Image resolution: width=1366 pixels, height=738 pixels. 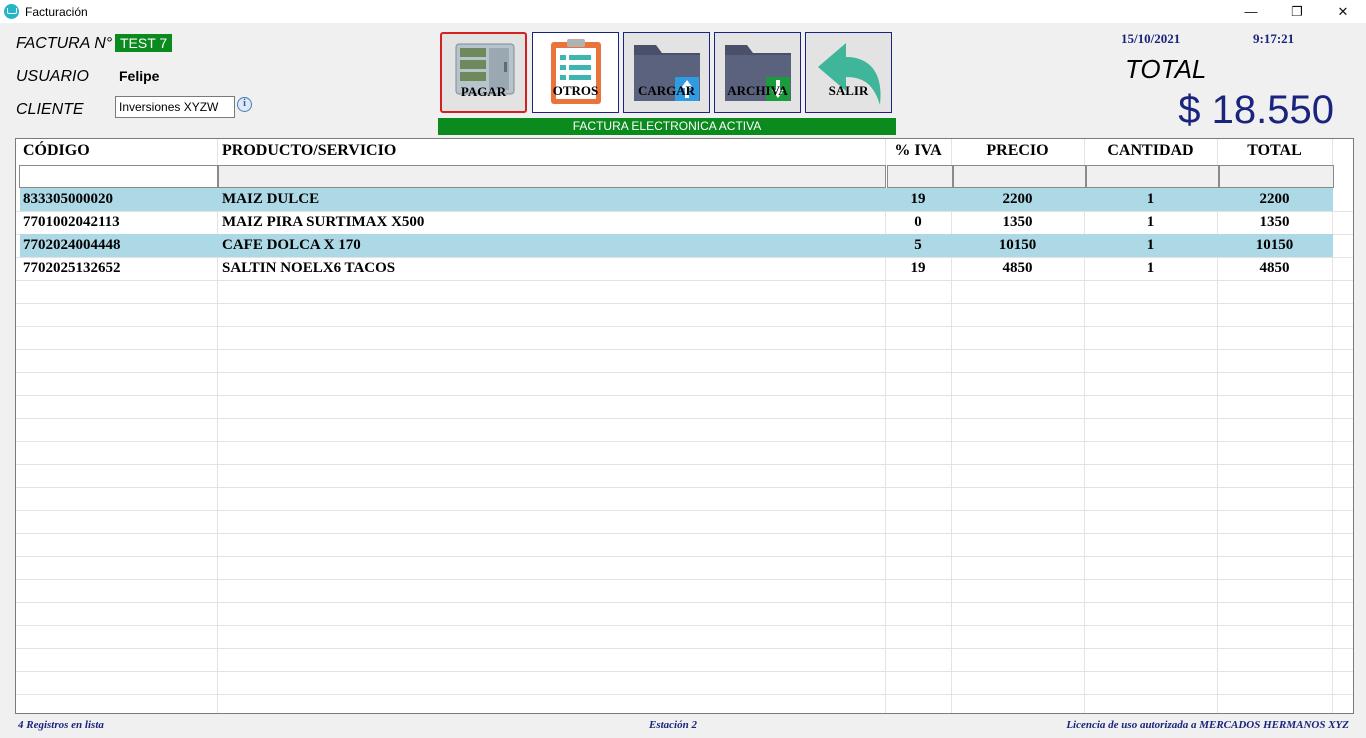 I want to click on date-display: 15/10/2021, so click(x=1151, y=38).